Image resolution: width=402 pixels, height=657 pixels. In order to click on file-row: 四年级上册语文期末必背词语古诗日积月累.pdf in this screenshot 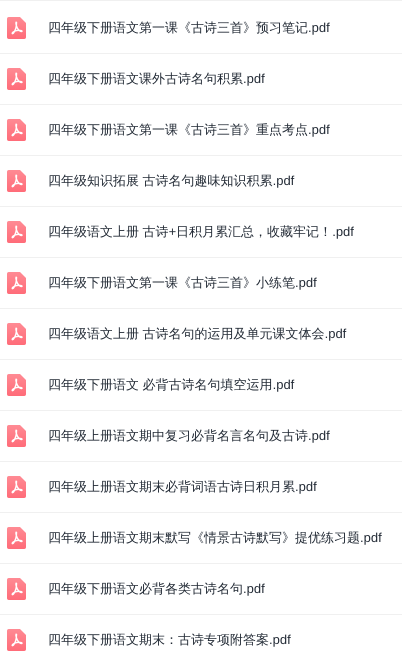, I will do `click(201, 487)`.